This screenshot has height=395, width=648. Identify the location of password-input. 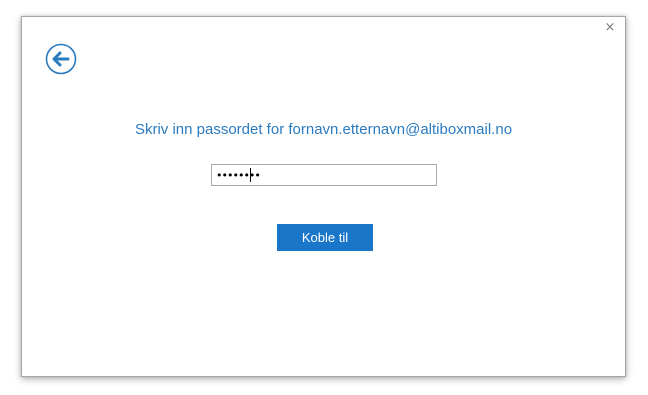
(324, 175).